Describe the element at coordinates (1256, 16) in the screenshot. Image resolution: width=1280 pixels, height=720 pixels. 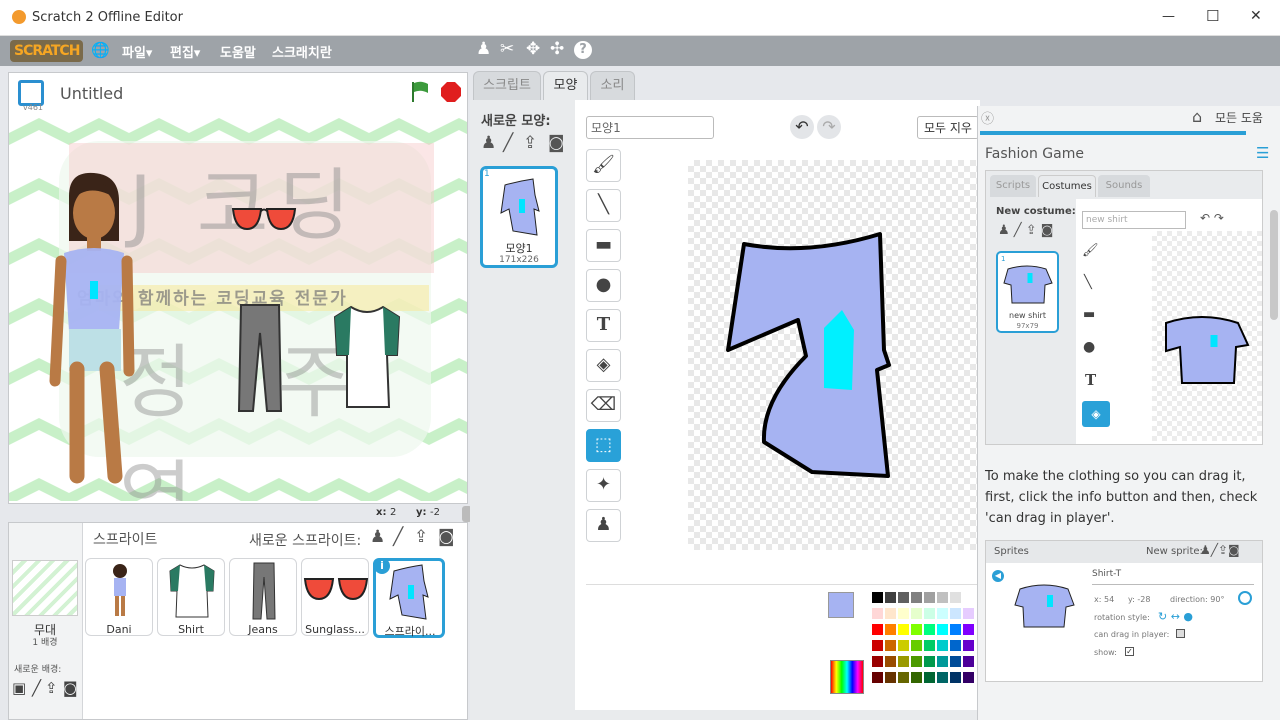
I see `close-button: ✕` at that location.